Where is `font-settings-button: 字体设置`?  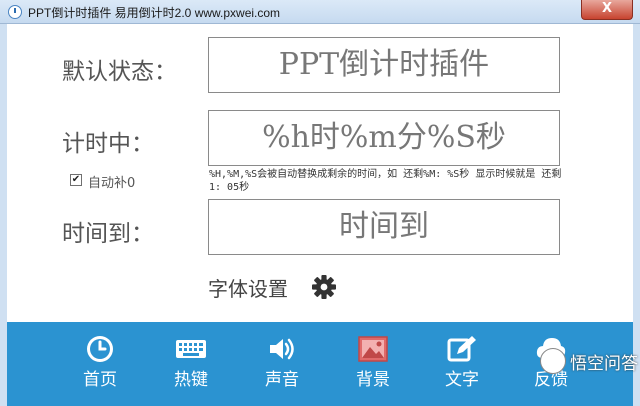
font-settings-button: 字体设置 is located at coordinates (248, 287).